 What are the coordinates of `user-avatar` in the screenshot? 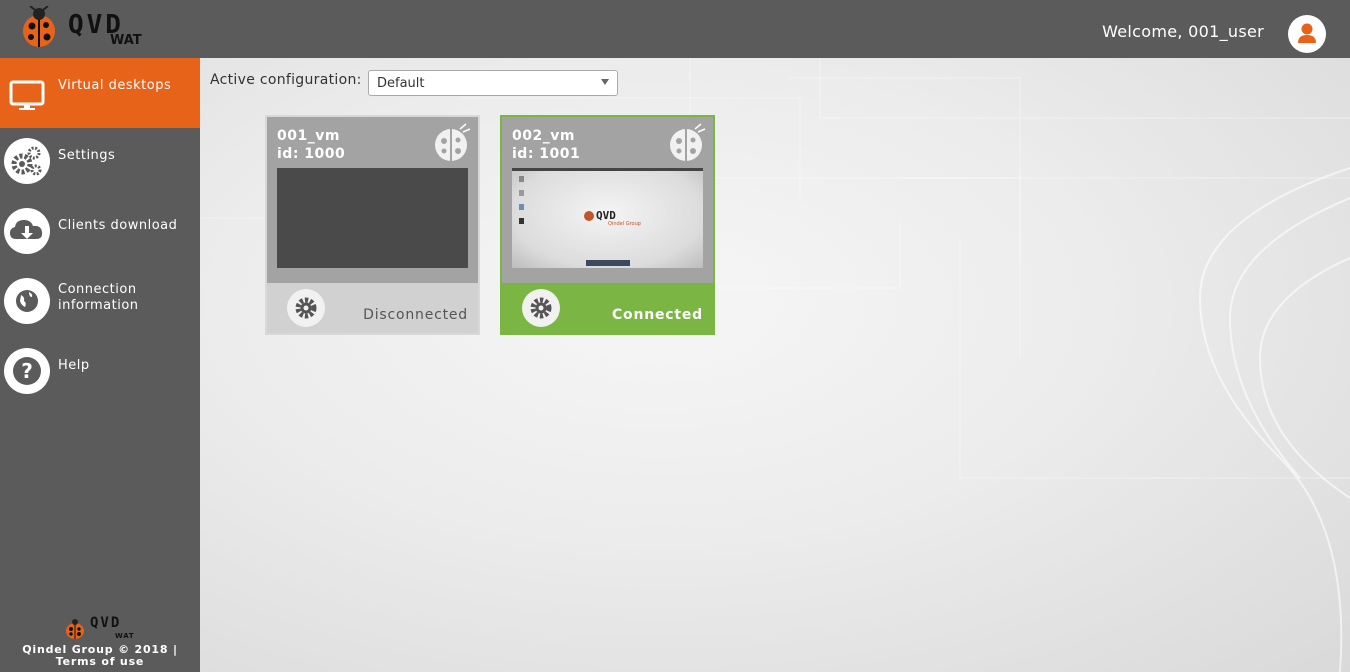 It's located at (1307, 34).